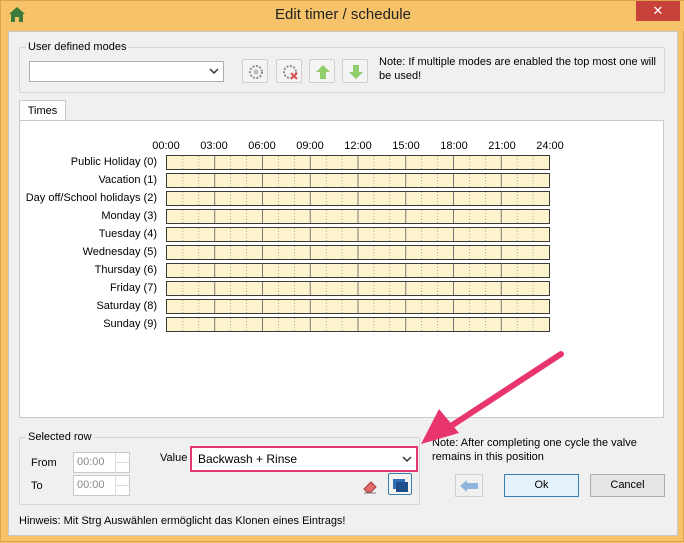 The width and height of the screenshot is (684, 543). I want to click on day-label: Saturday (8), so click(126, 306).